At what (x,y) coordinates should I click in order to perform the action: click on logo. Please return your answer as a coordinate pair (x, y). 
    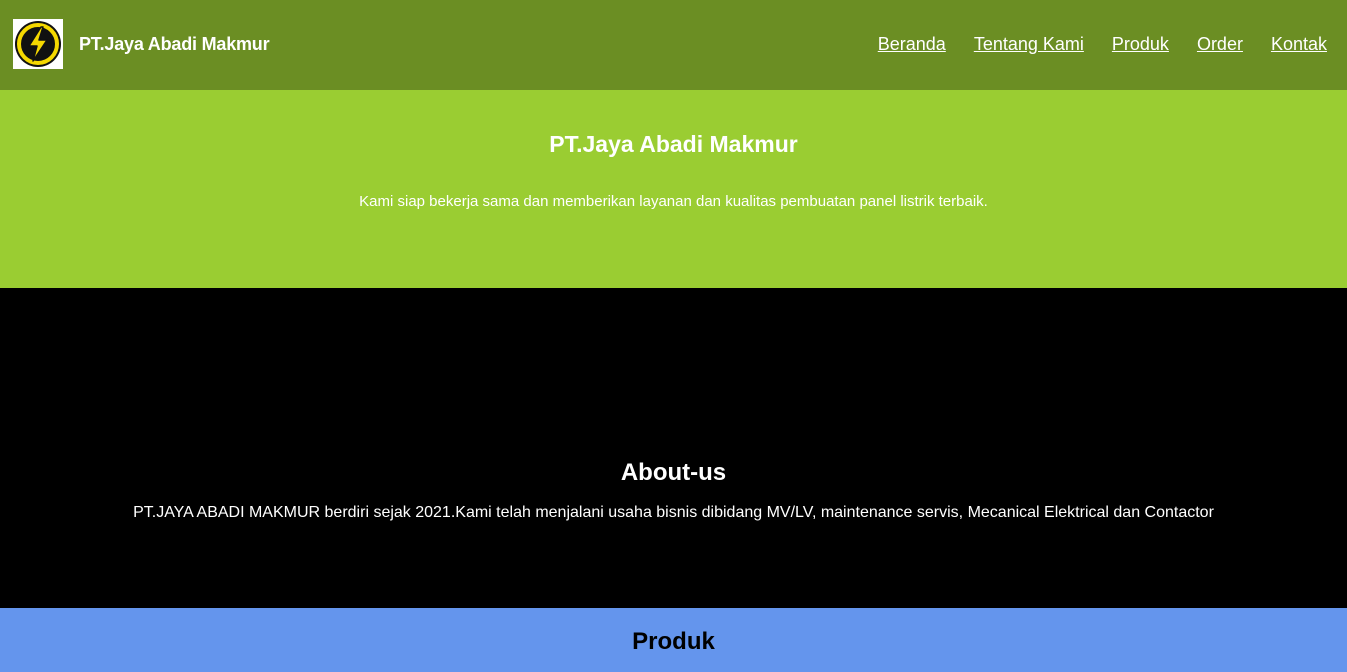
    Looking at the image, I should click on (38, 44).